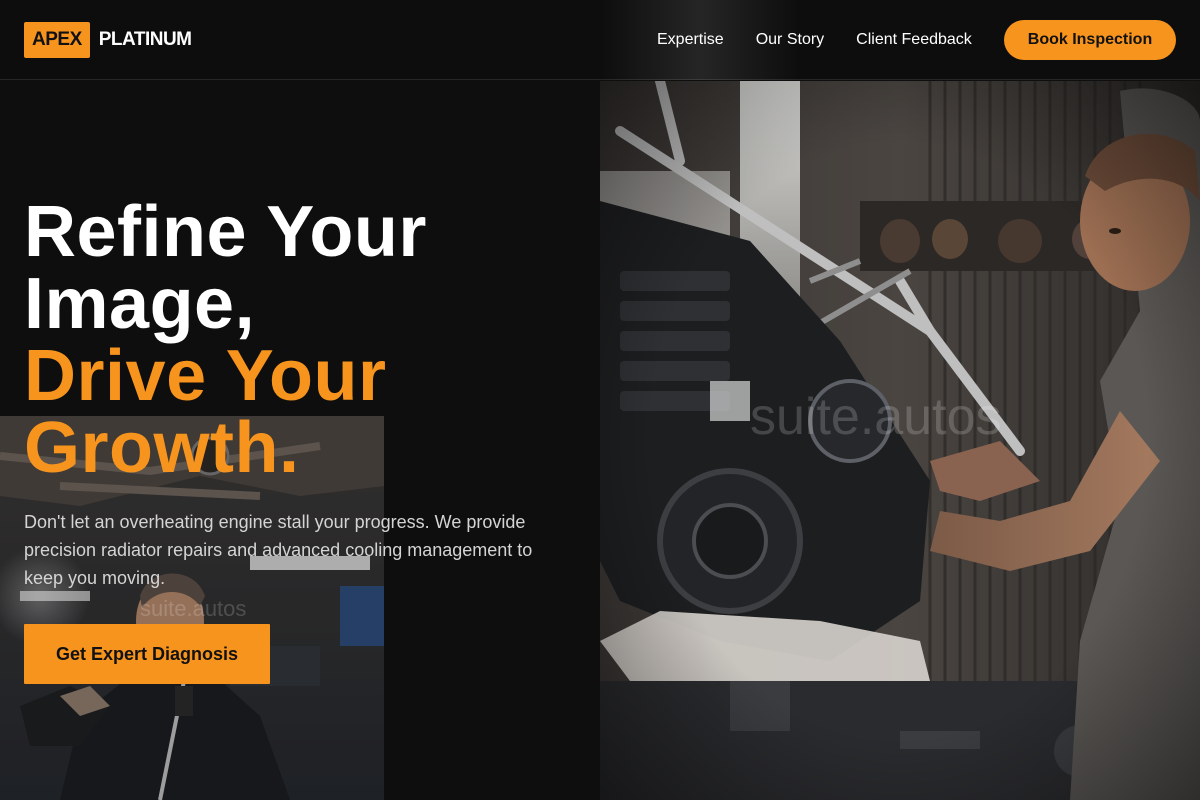  I want to click on hero-title-accent-line-2: Growth., so click(162, 448).